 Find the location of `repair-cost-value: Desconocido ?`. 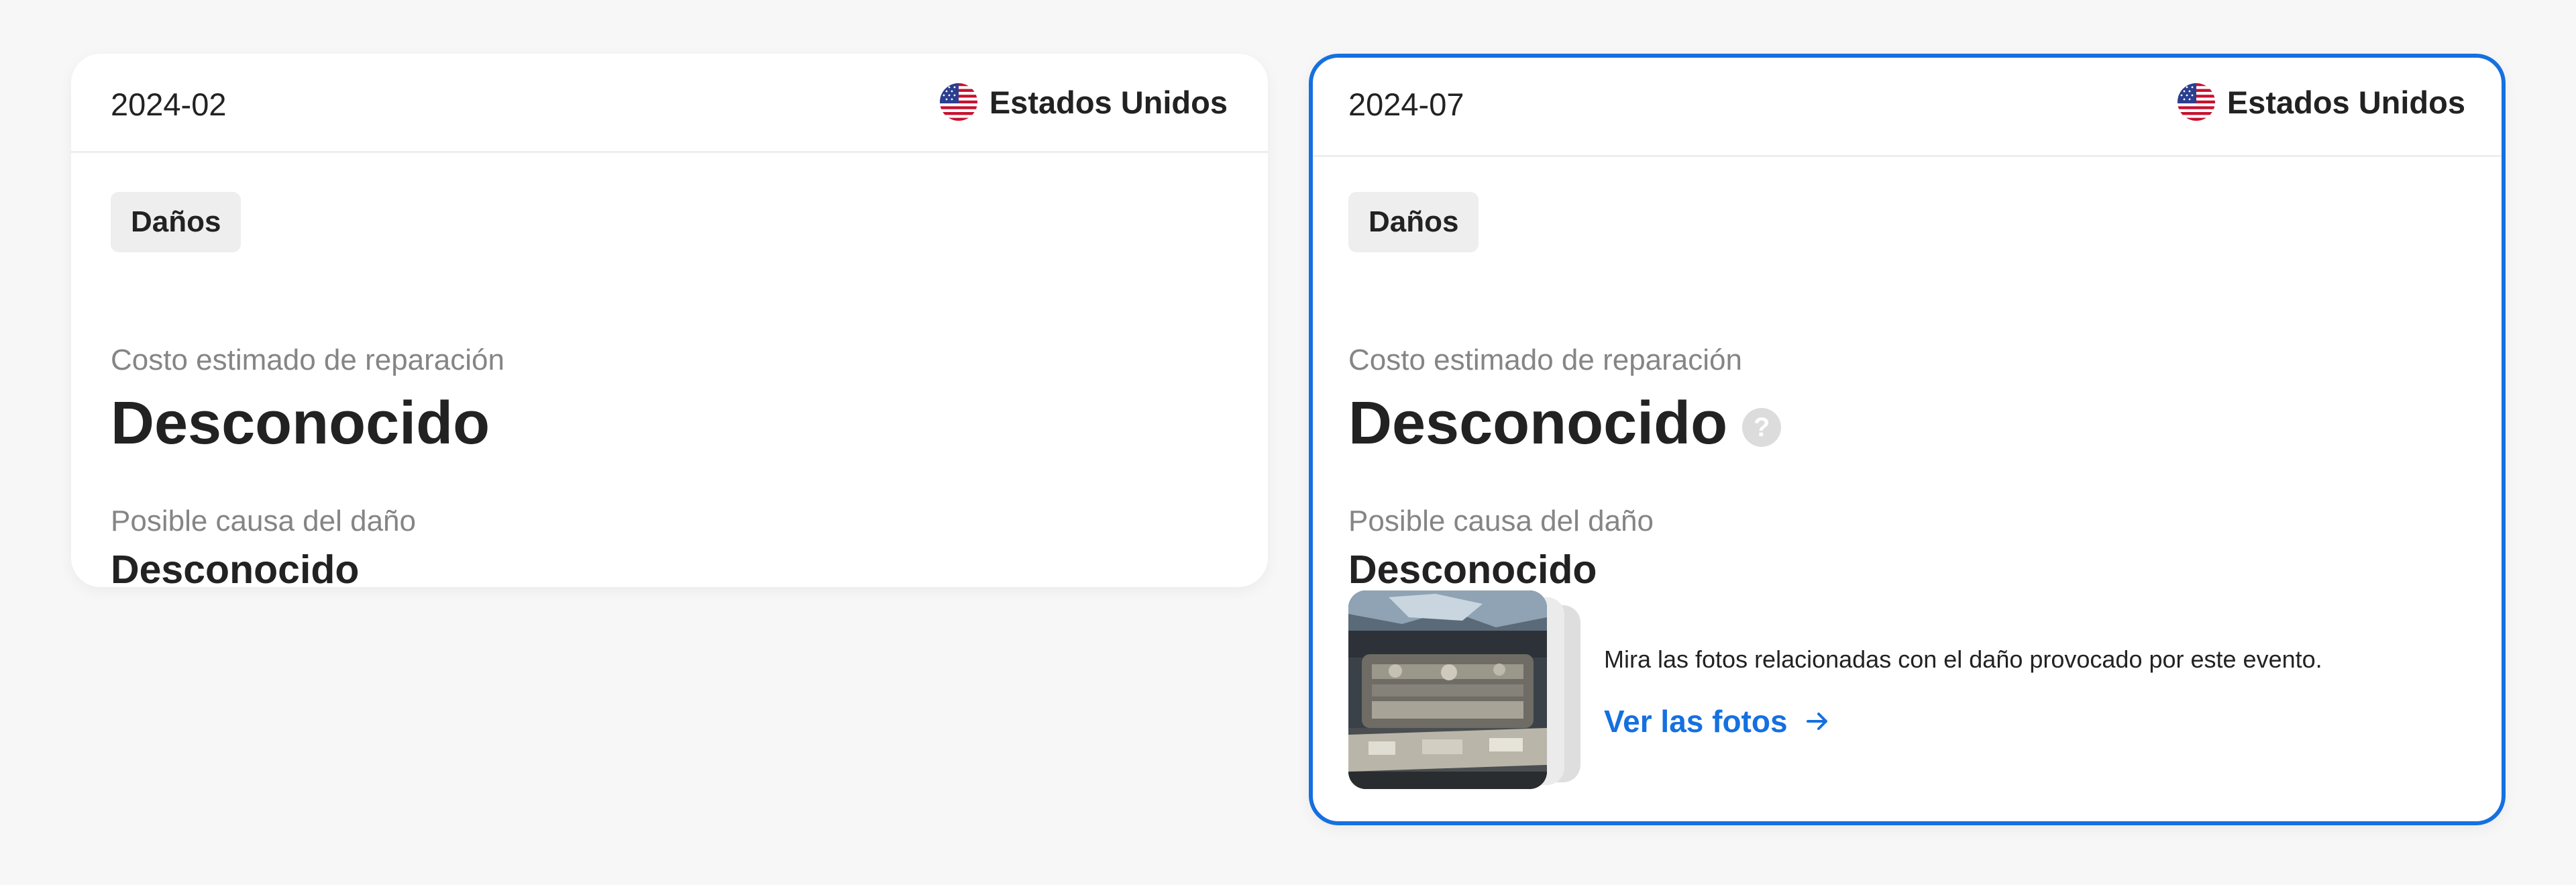

repair-cost-value: Desconocido ? is located at coordinates (1565, 423).